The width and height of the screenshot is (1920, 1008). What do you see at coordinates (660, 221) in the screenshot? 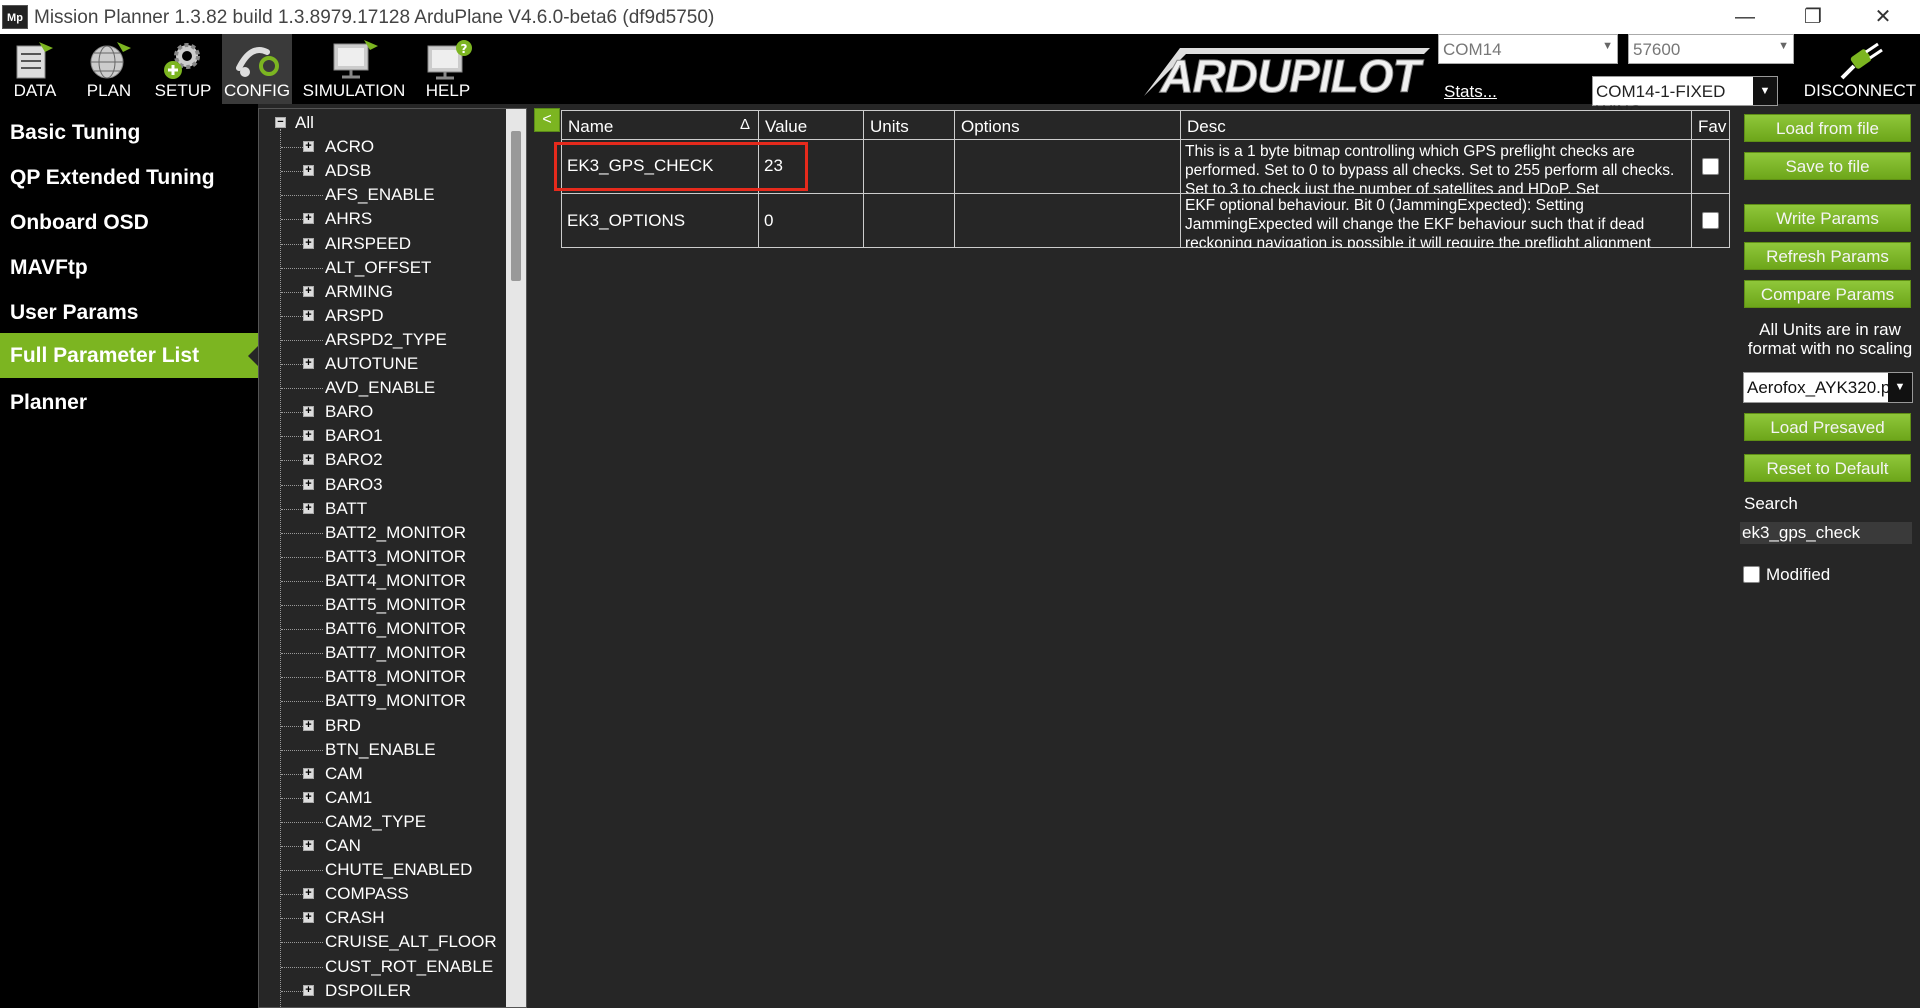
I see `table-cell-name: EK3_OPTIONS` at bounding box center [660, 221].